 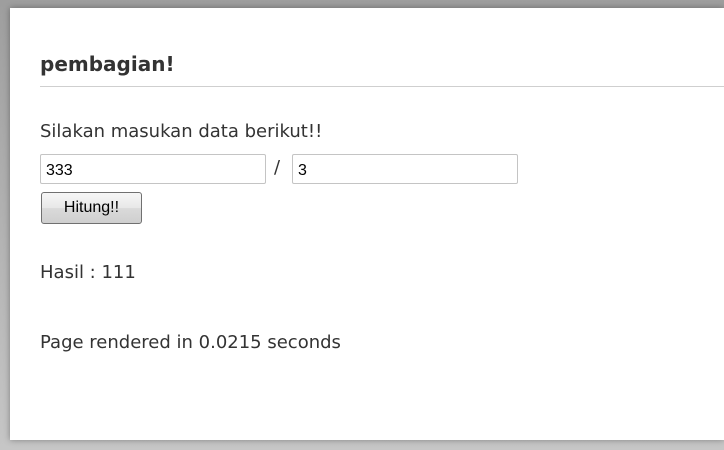 I want to click on divisor-input, so click(x=405, y=169).